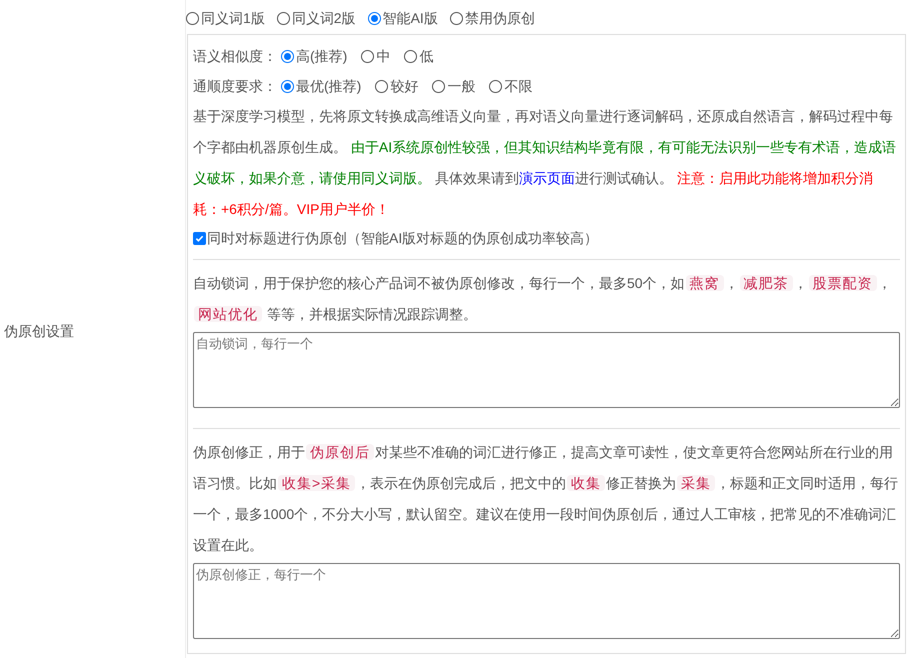 Image resolution: width=911 pixels, height=658 pixels. Describe the element at coordinates (410, 18) in the screenshot. I see `radio-label: 智能AI版` at that location.